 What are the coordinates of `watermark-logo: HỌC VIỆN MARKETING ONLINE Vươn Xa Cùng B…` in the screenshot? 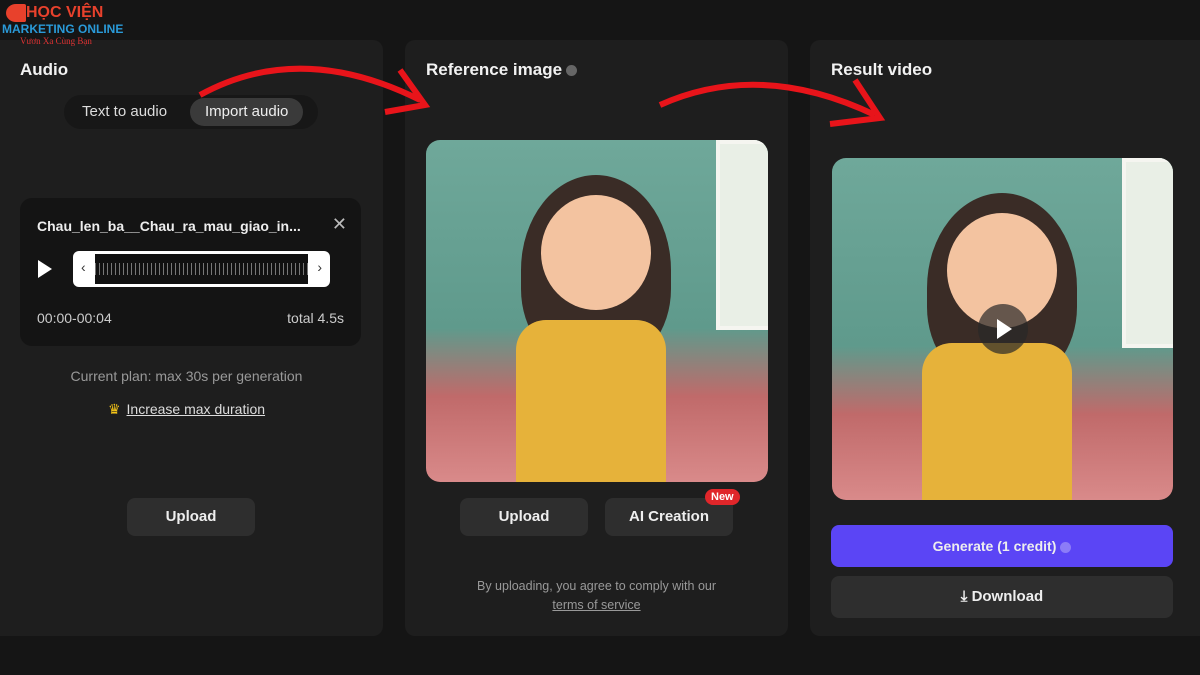 It's located at (62, 25).